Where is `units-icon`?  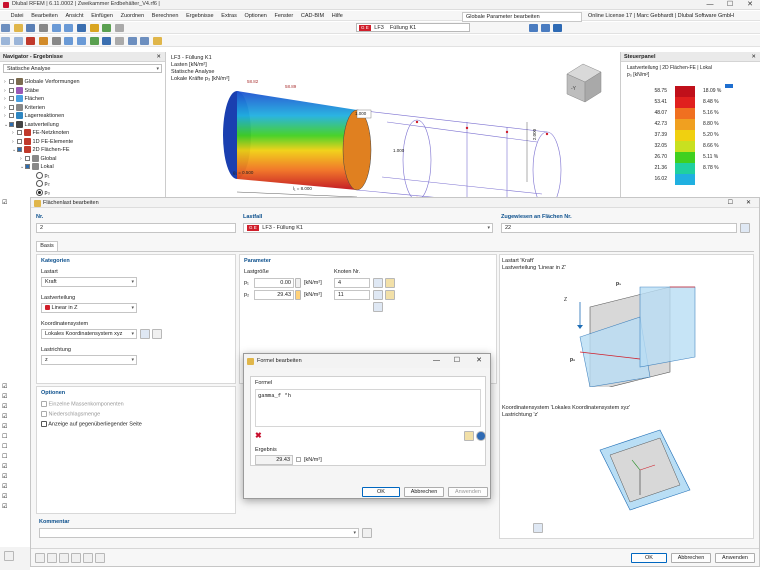 units-icon is located at coordinates (52, 558).